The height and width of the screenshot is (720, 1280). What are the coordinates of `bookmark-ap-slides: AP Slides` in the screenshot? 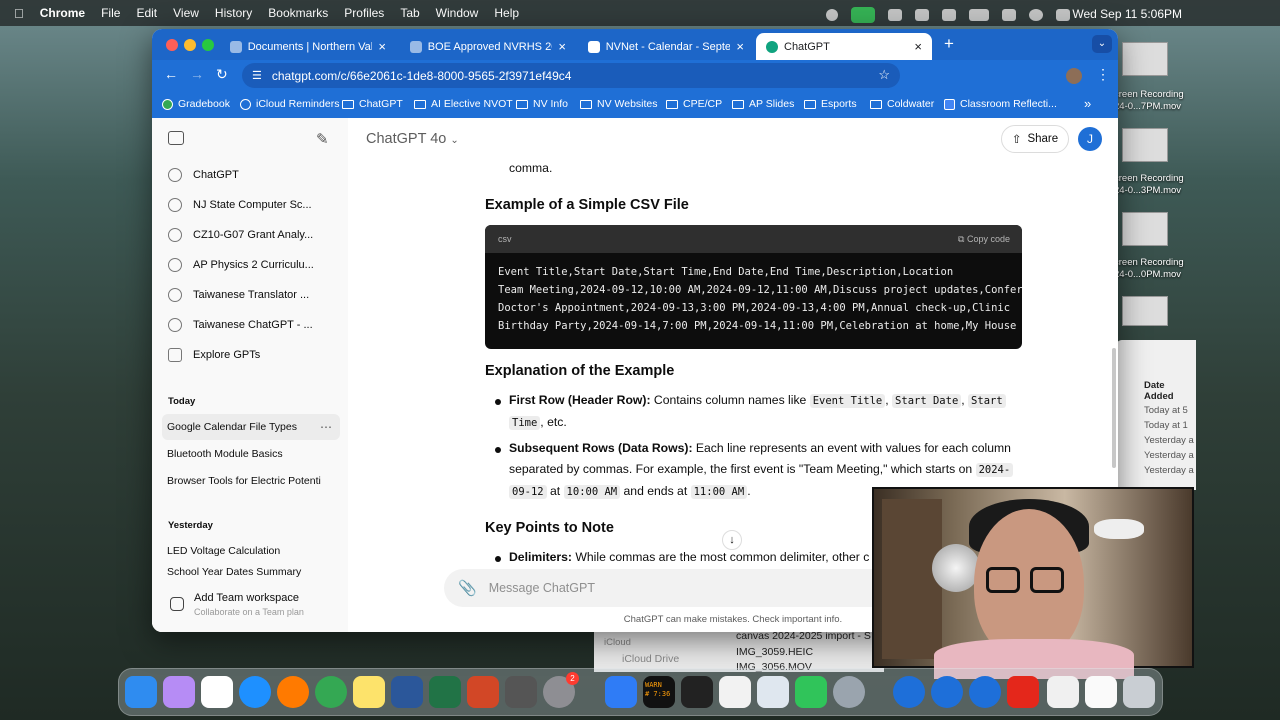 It's located at (763, 104).